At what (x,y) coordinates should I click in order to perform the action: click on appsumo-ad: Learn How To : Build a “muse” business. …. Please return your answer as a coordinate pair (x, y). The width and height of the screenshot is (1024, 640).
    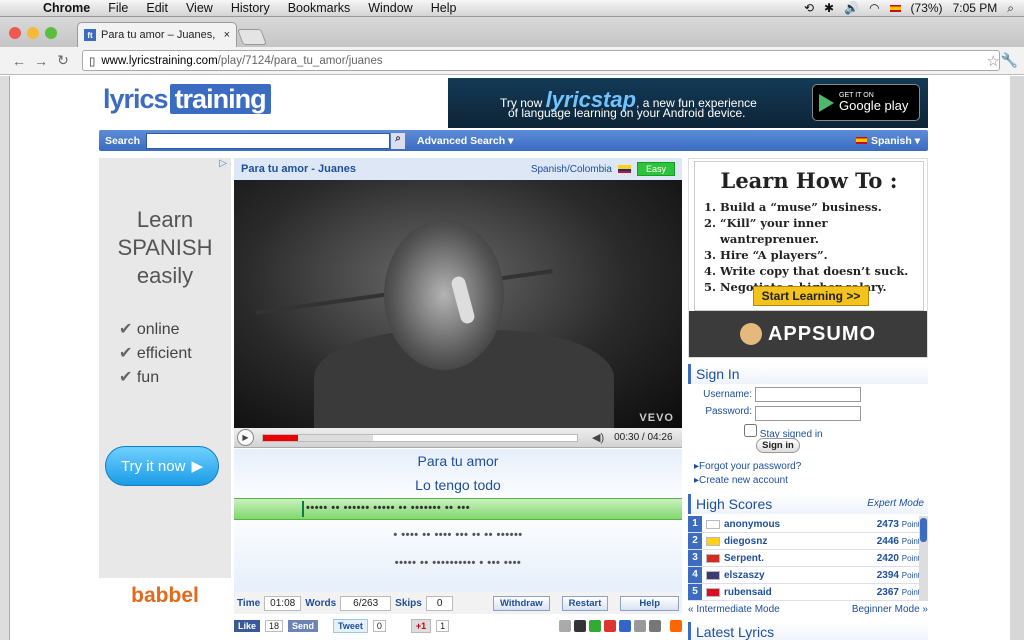
    Looking at the image, I should click on (808, 258).